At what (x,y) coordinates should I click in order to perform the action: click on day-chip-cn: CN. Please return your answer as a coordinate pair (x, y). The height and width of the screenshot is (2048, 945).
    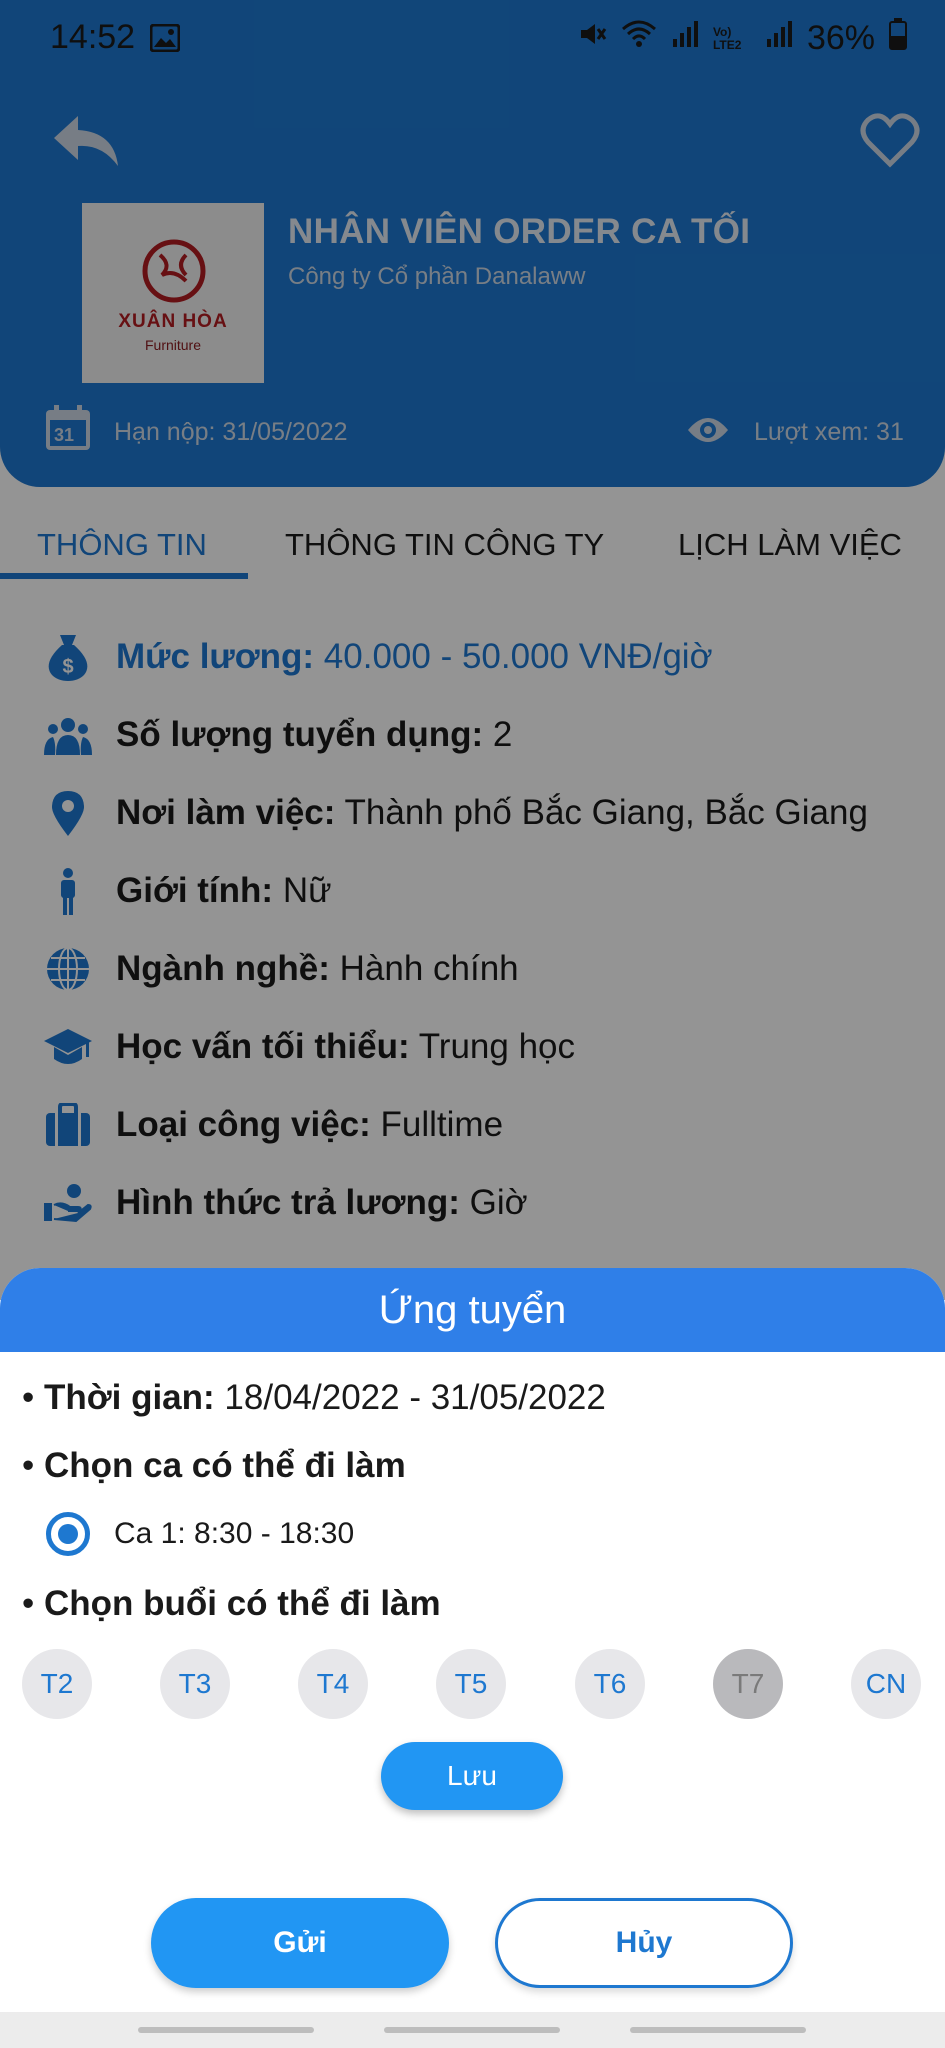
    Looking at the image, I should click on (886, 1684).